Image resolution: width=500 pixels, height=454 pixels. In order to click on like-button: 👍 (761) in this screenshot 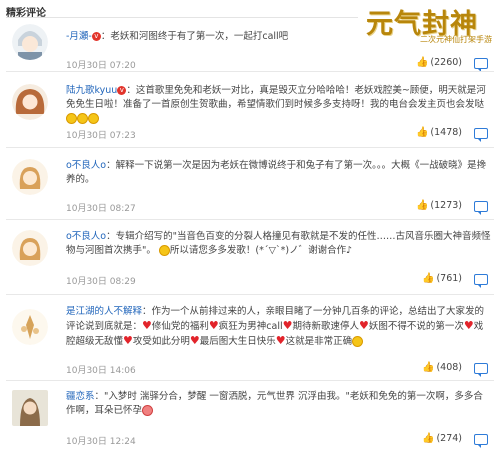, I will do `click(442, 278)`.